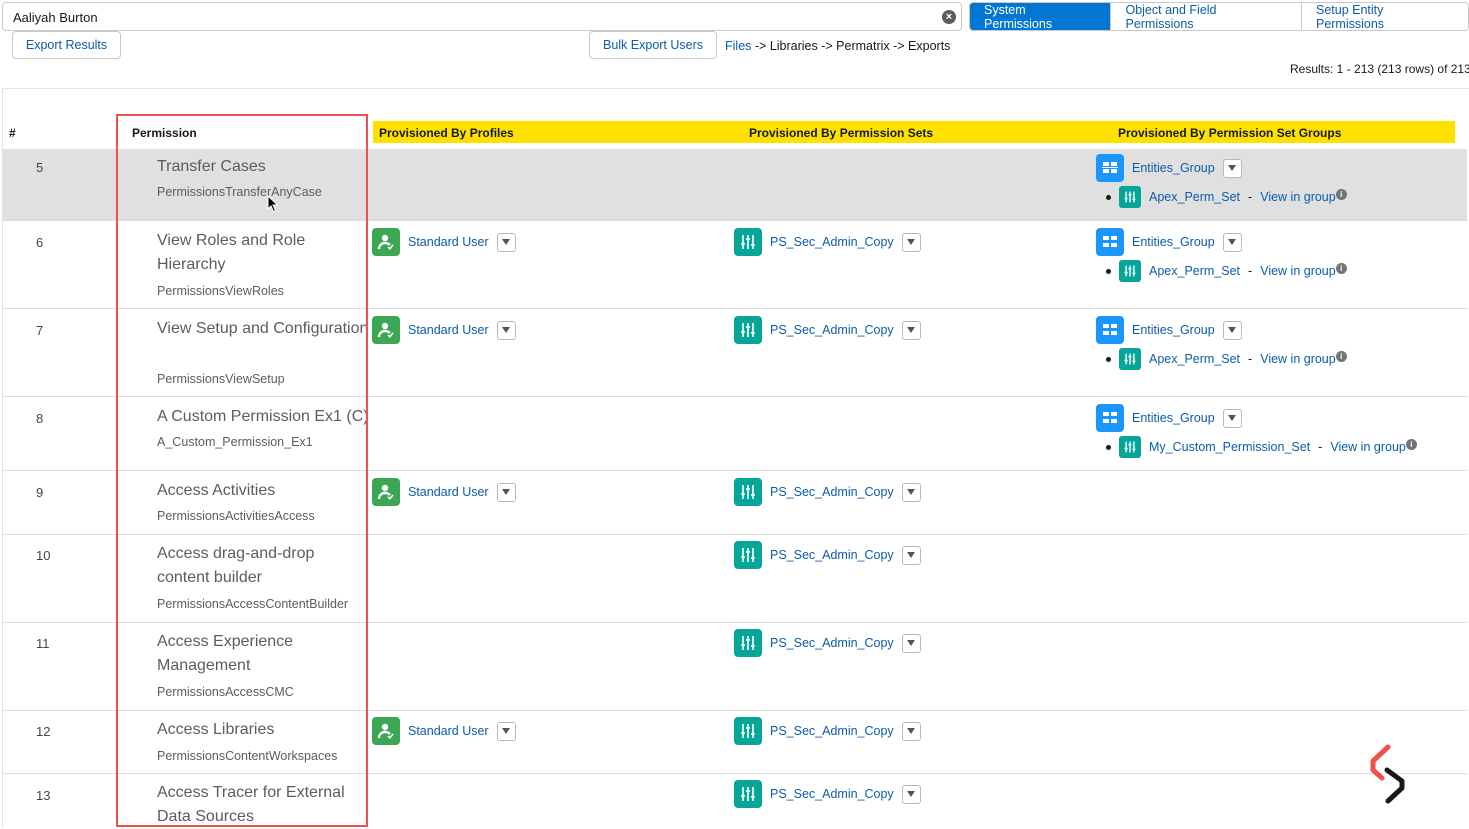 This screenshot has height=829, width=1469. What do you see at coordinates (55, 17) in the screenshot?
I see `search-value: Aaliyah Burton` at bounding box center [55, 17].